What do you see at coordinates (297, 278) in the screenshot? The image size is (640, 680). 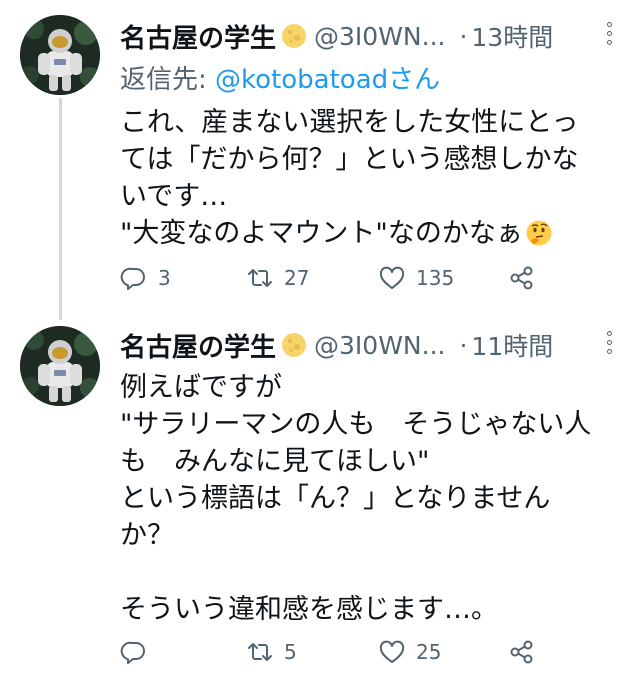 I see `retweet-count: 27` at bounding box center [297, 278].